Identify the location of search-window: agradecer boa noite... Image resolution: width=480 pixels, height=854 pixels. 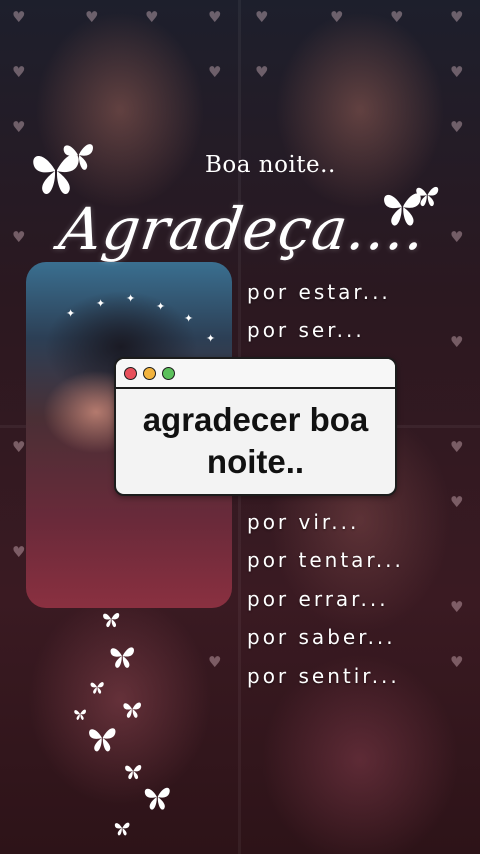
(255, 426).